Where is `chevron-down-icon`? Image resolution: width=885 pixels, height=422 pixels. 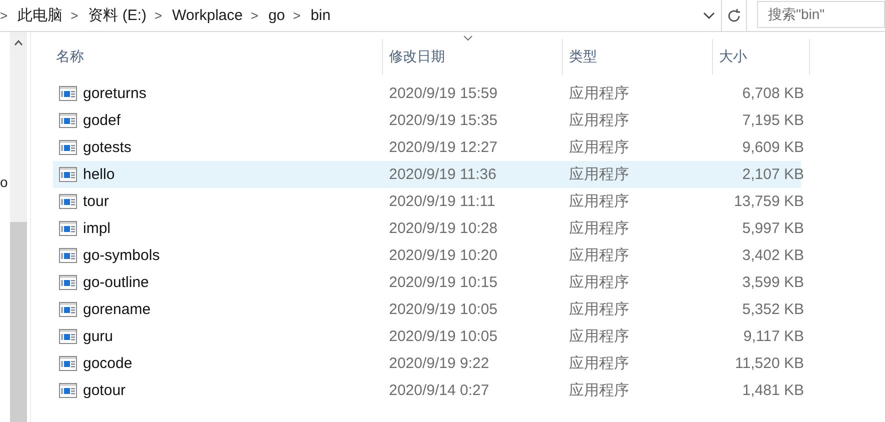 chevron-down-icon is located at coordinates (709, 16).